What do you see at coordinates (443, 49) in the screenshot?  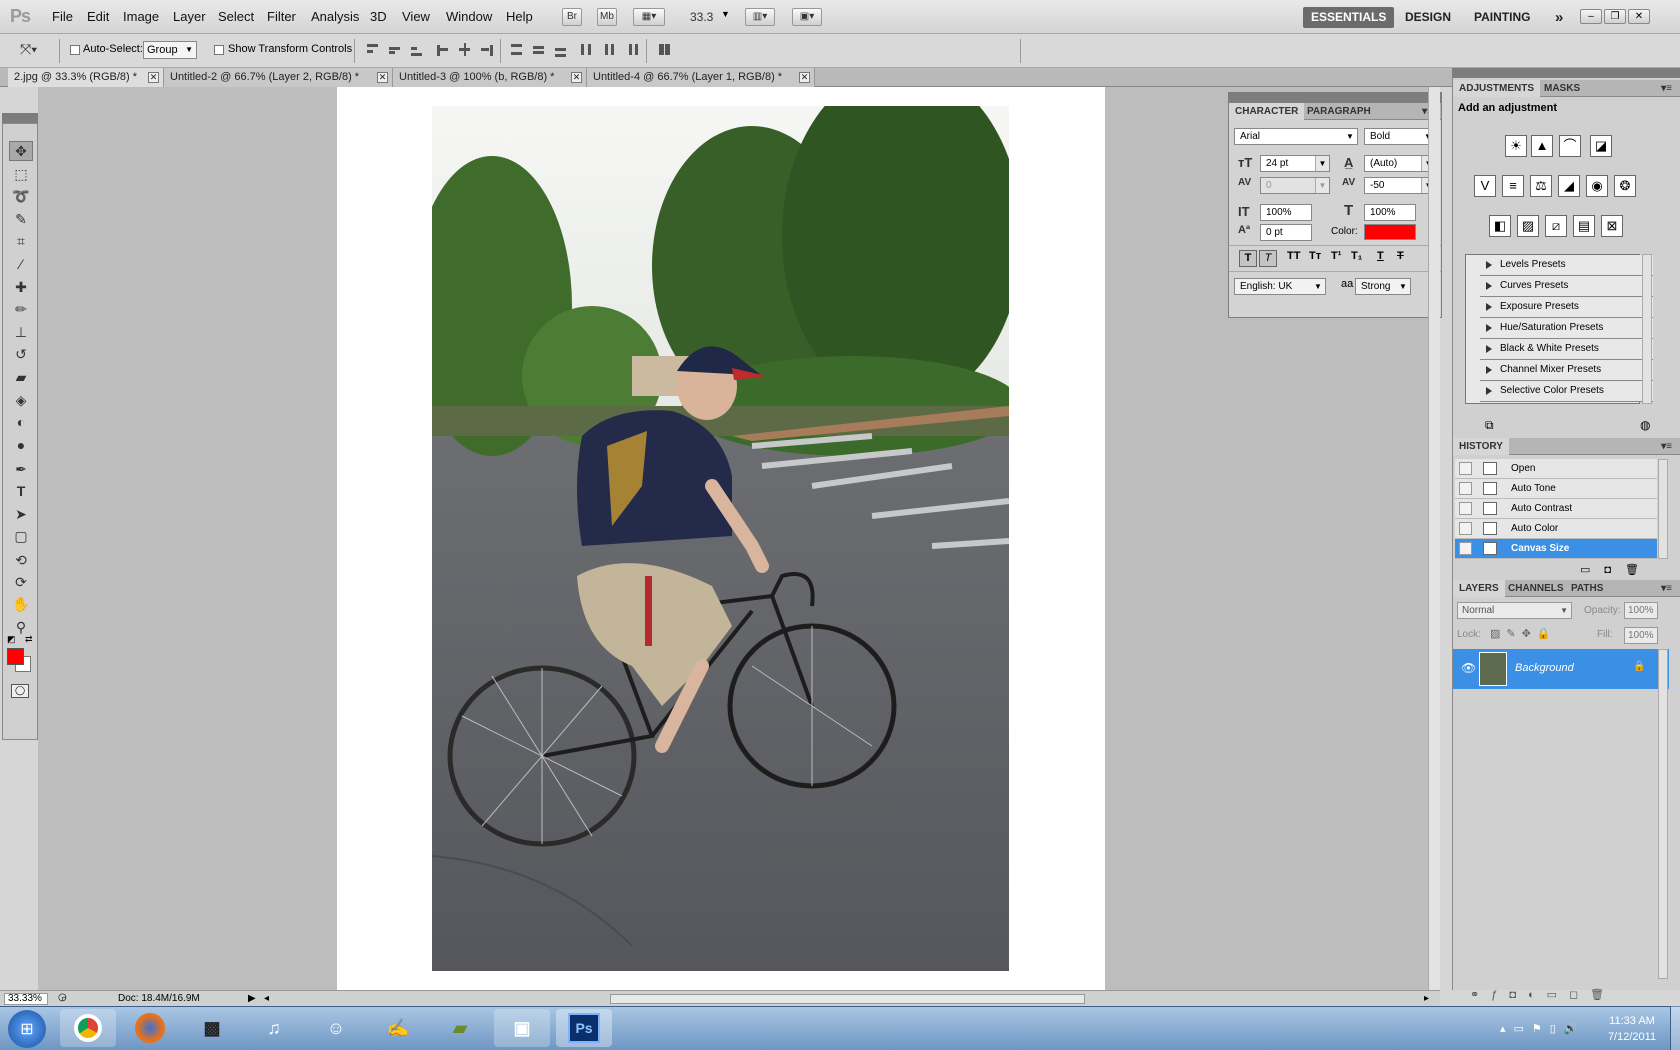 I see `align-left-icon` at bounding box center [443, 49].